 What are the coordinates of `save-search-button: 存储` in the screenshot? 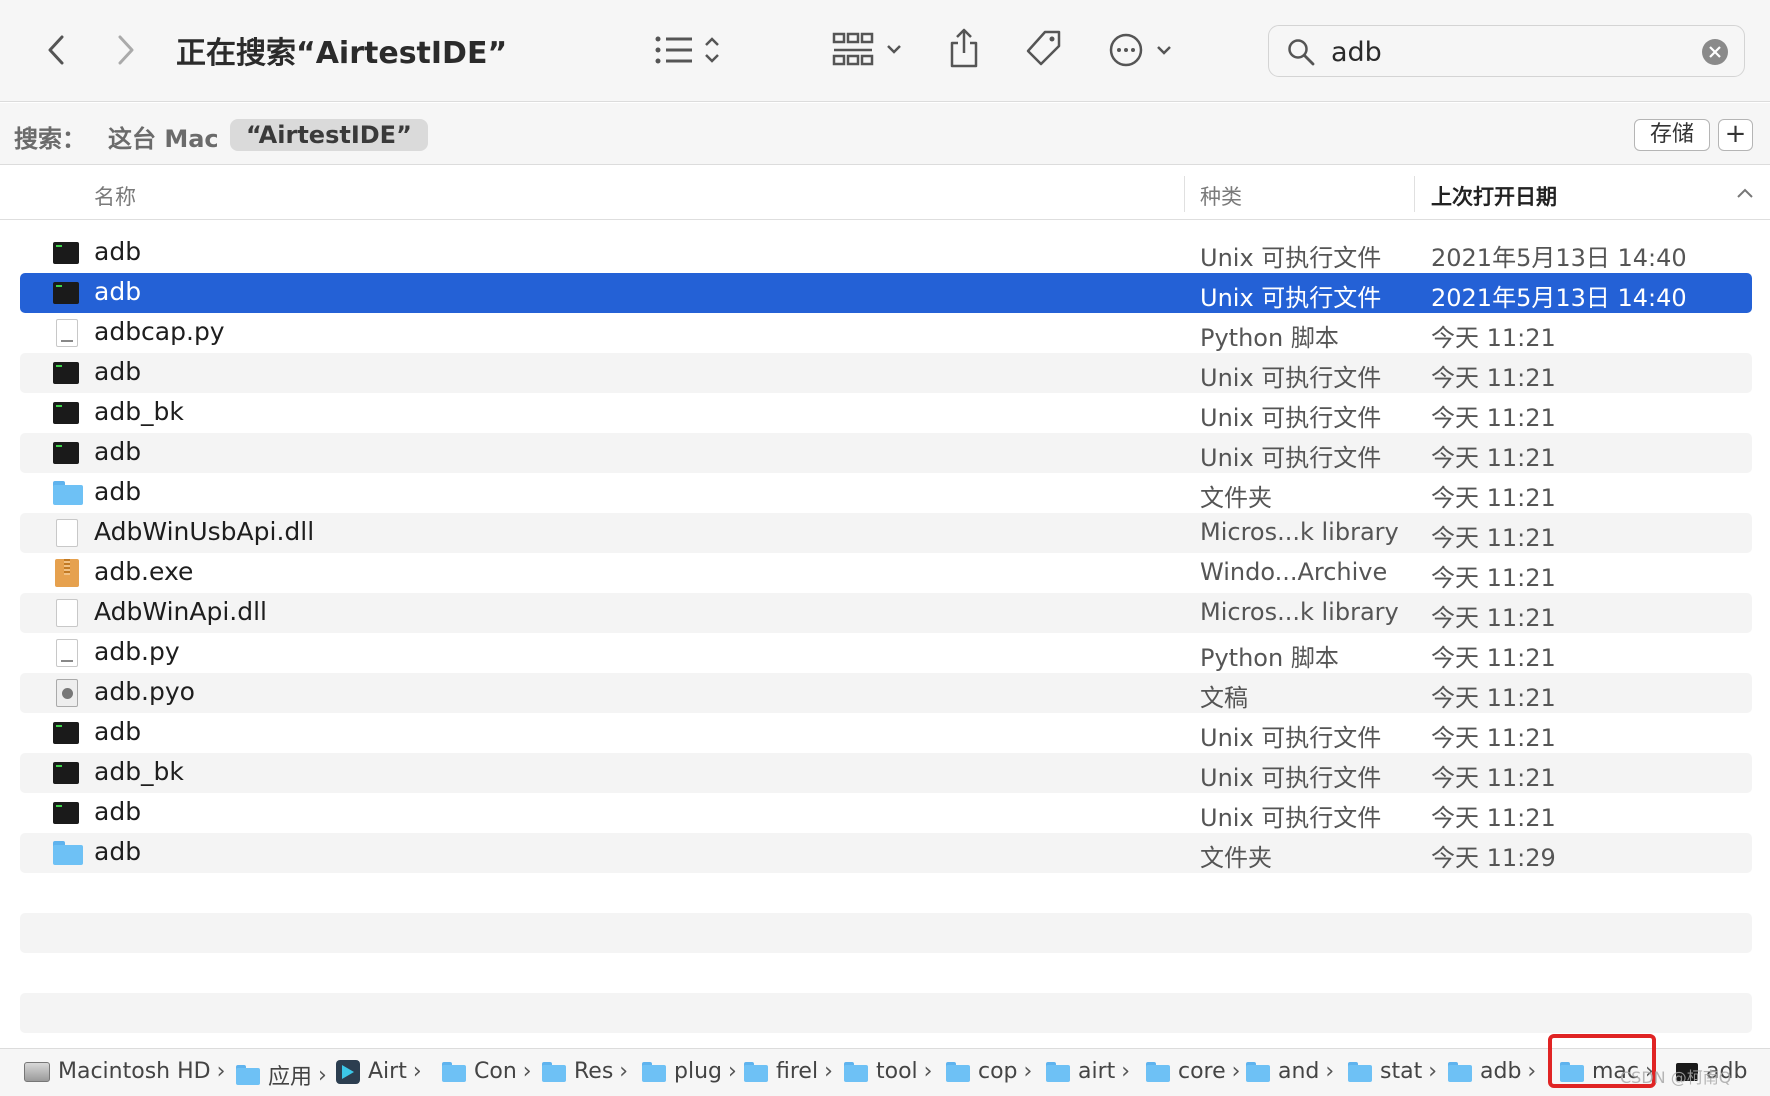 It's located at (1672, 135).